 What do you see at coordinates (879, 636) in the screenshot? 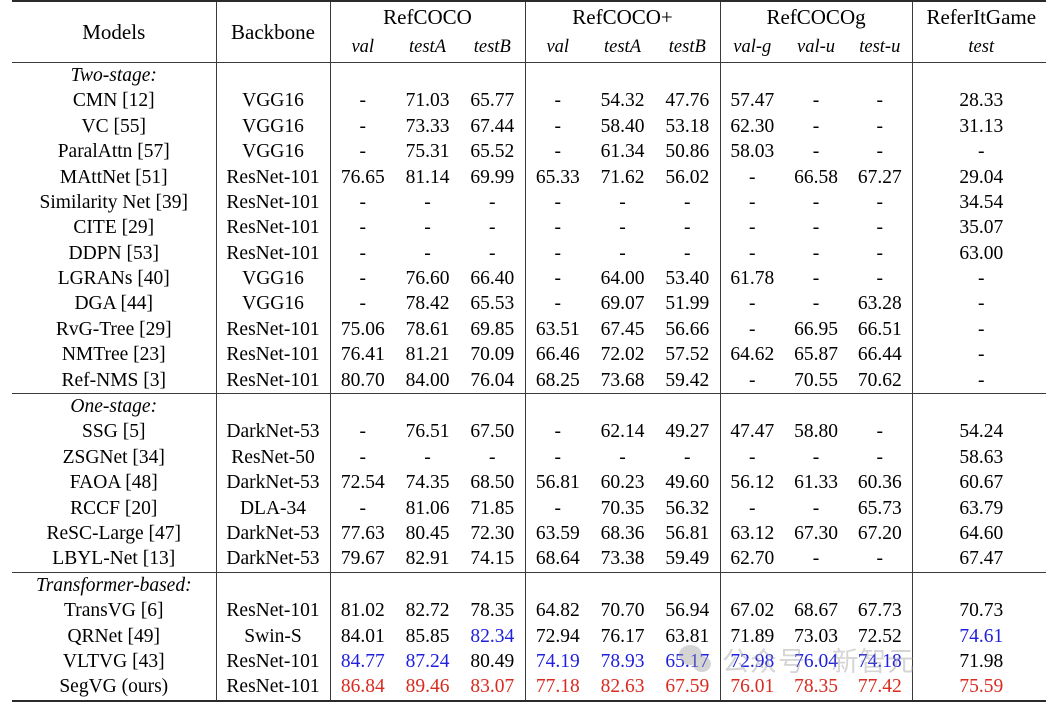
I see `cell-metric-refcocog-testu: 72.52` at bounding box center [879, 636].